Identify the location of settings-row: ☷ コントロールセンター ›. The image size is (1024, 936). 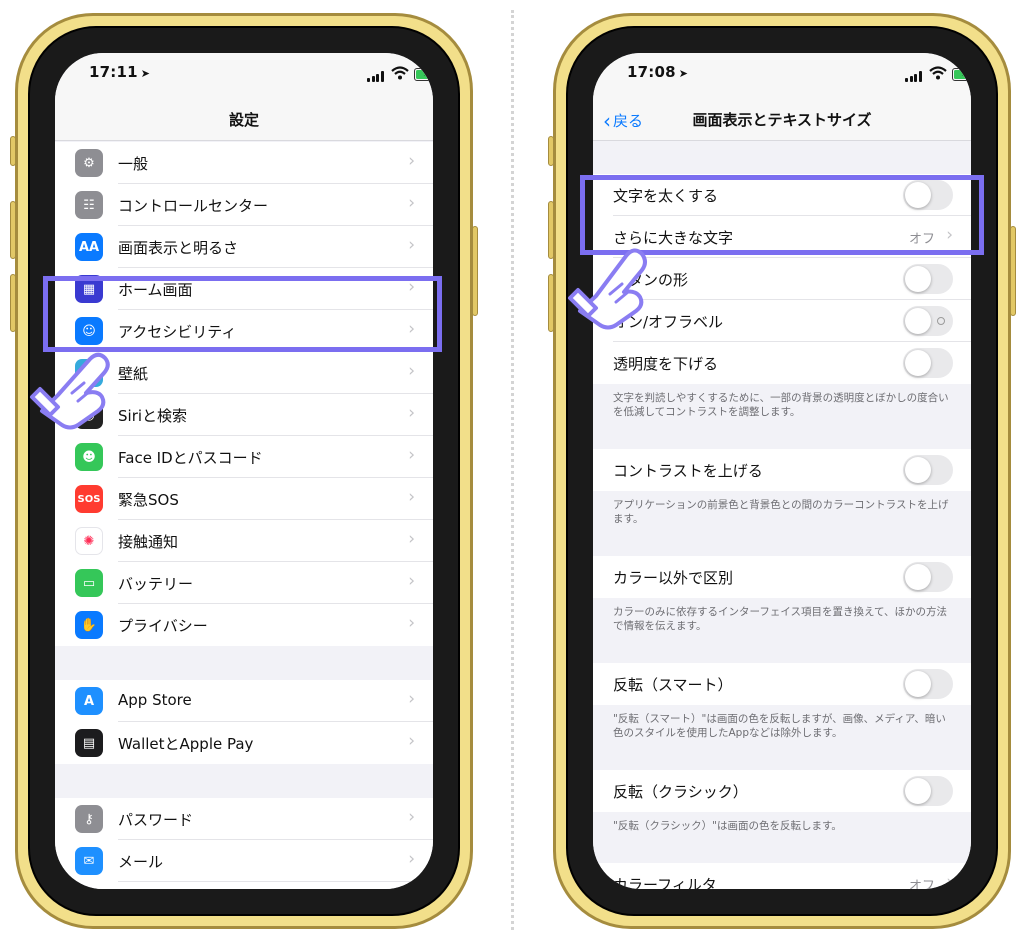
(244, 205).